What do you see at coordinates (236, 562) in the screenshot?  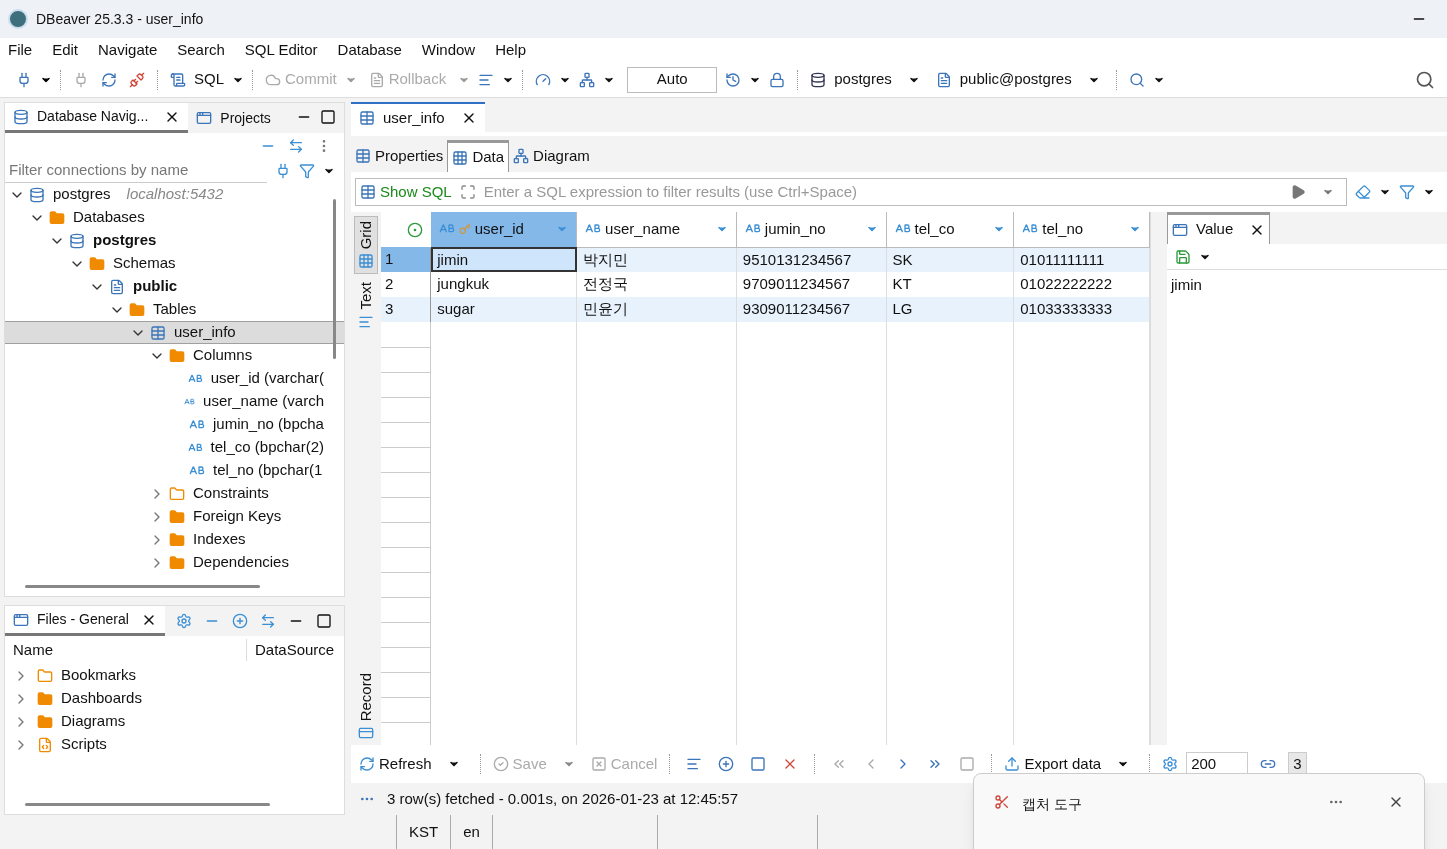 I see `tree-item: Dependencies` at bounding box center [236, 562].